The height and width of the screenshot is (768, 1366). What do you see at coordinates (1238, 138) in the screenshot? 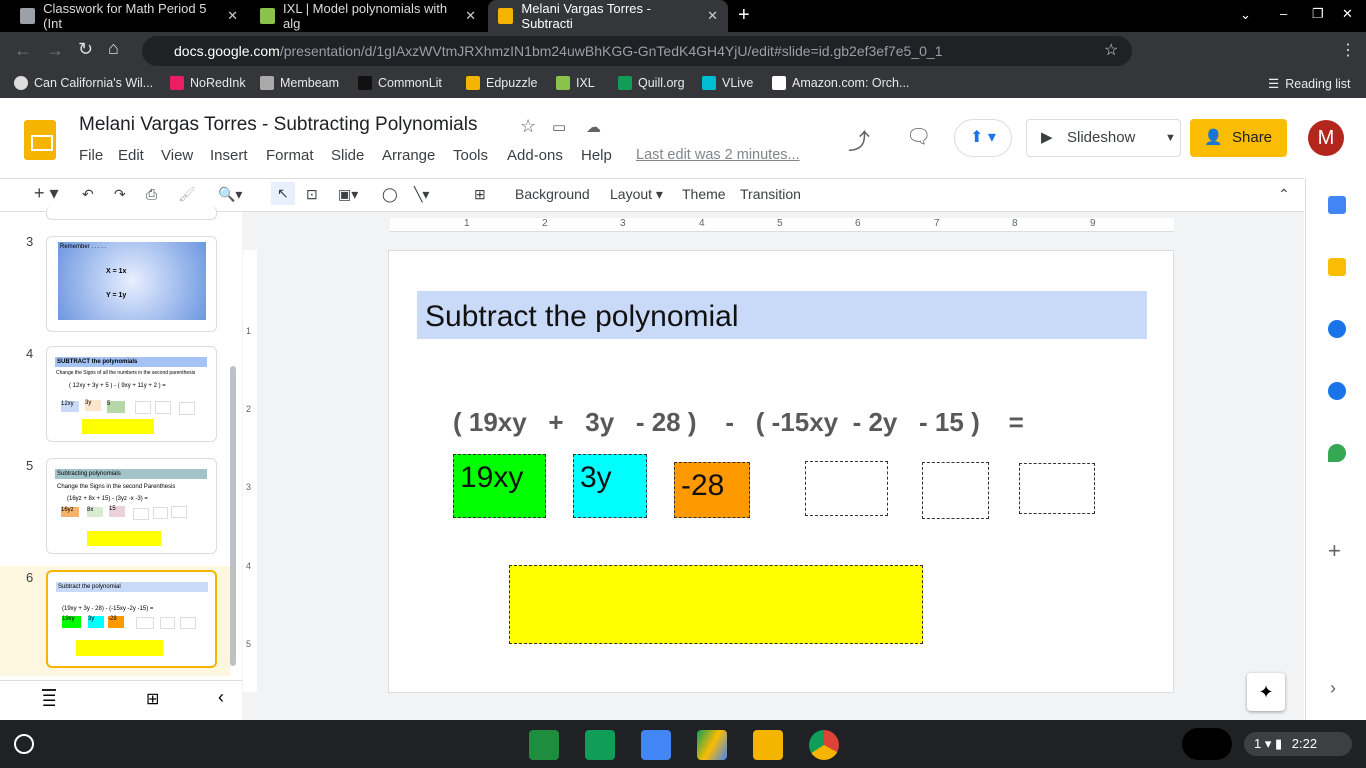
I see `share-button: 👤 Share` at bounding box center [1238, 138].